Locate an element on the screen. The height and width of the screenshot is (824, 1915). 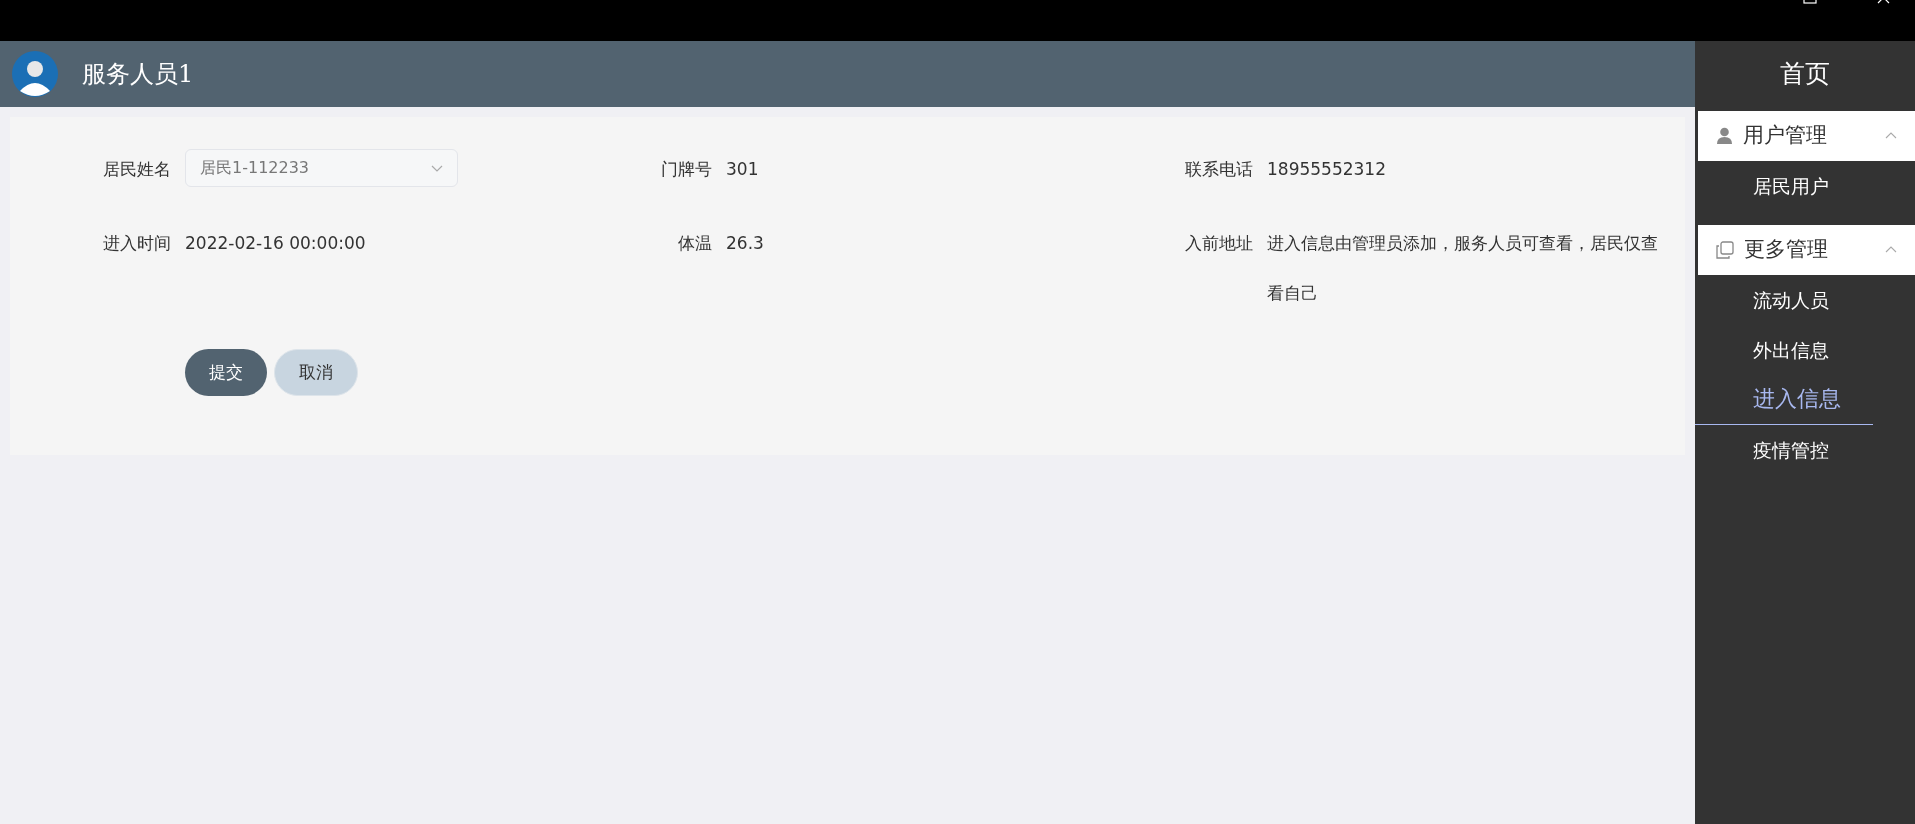
group-label: 更多管理 is located at coordinates (1786, 249).